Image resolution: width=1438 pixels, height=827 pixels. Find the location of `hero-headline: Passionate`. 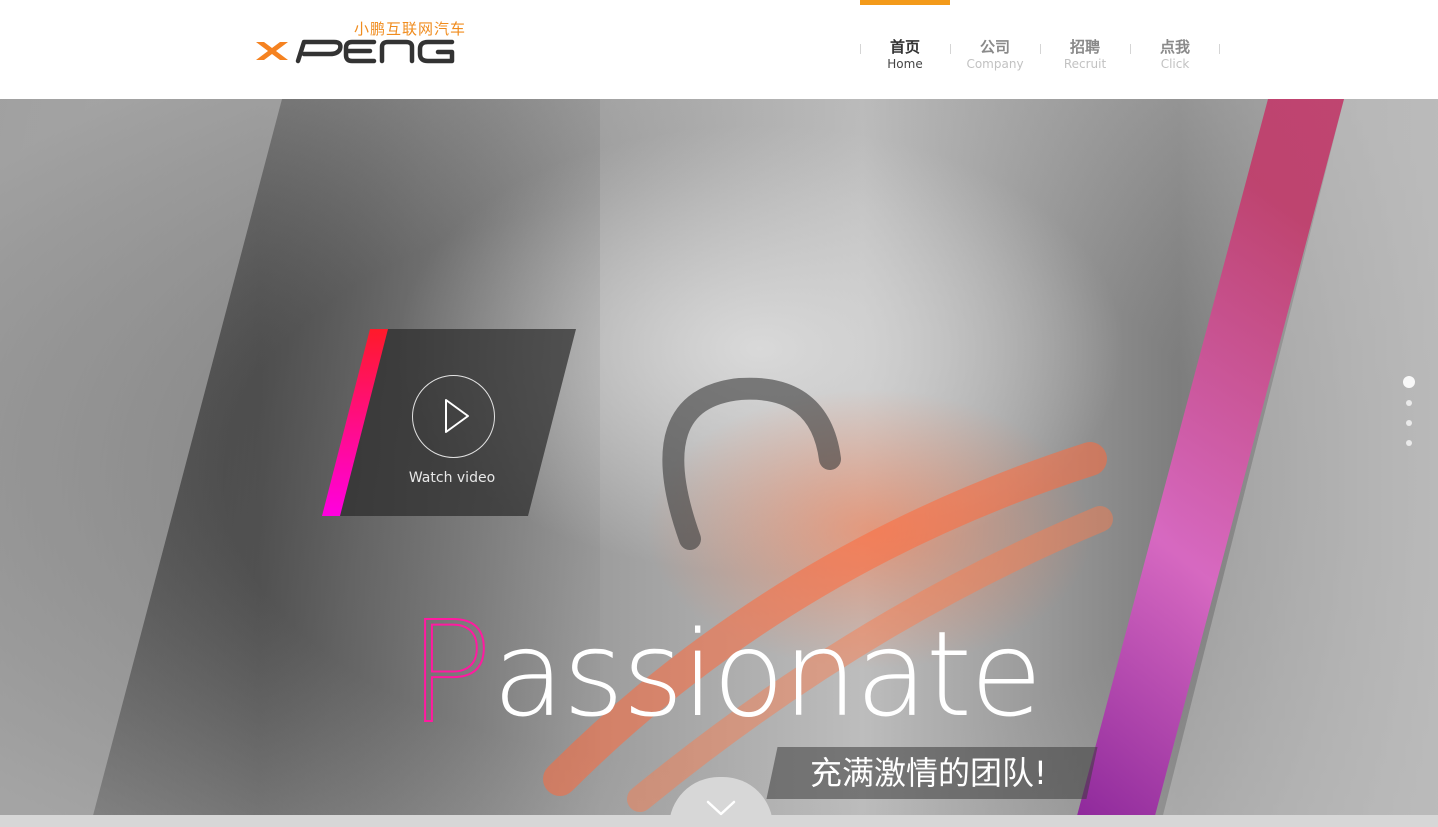

hero-headline: Passionate is located at coordinates (725, 674).